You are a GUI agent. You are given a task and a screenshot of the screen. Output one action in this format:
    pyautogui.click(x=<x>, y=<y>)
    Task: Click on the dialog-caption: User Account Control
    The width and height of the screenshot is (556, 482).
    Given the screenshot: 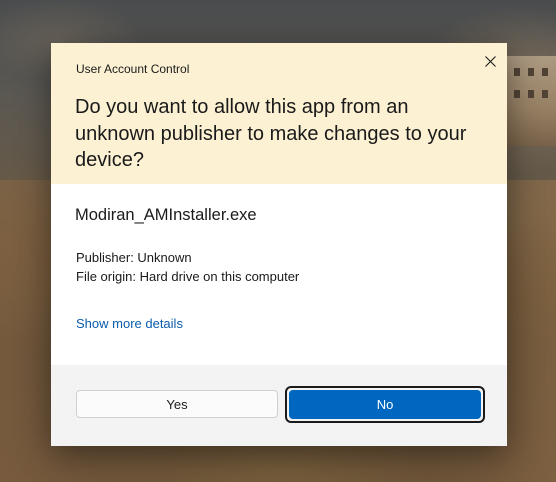 What is the action you would take?
    pyautogui.click(x=133, y=69)
    